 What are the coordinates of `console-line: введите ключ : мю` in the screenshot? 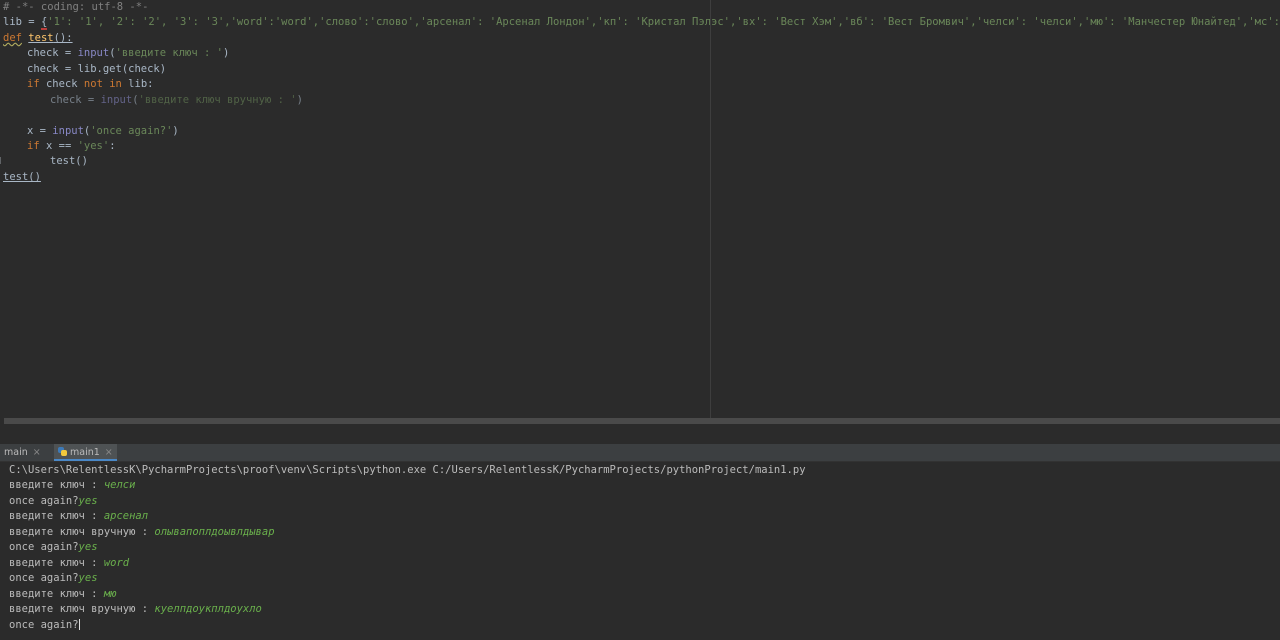 It's located at (62, 594).